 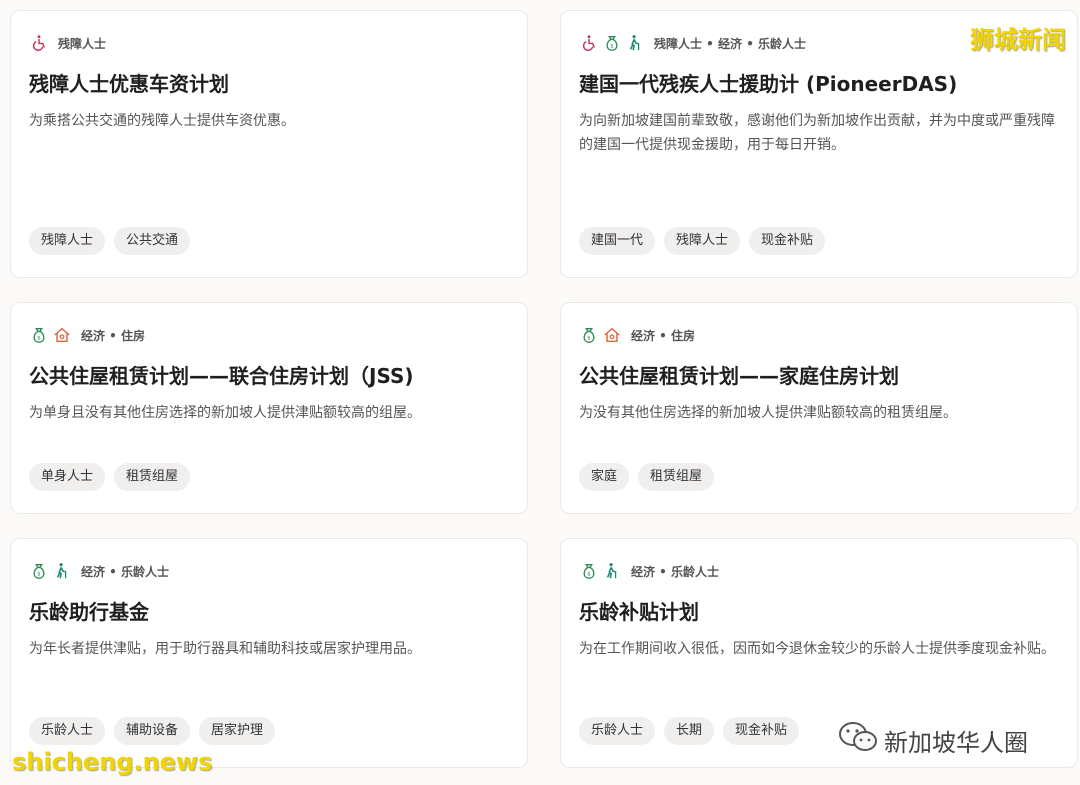 What do you see at coordinates (237, 731) in the screenshot?
I see `tag: 居家护理` at bounding box center [237, 731].